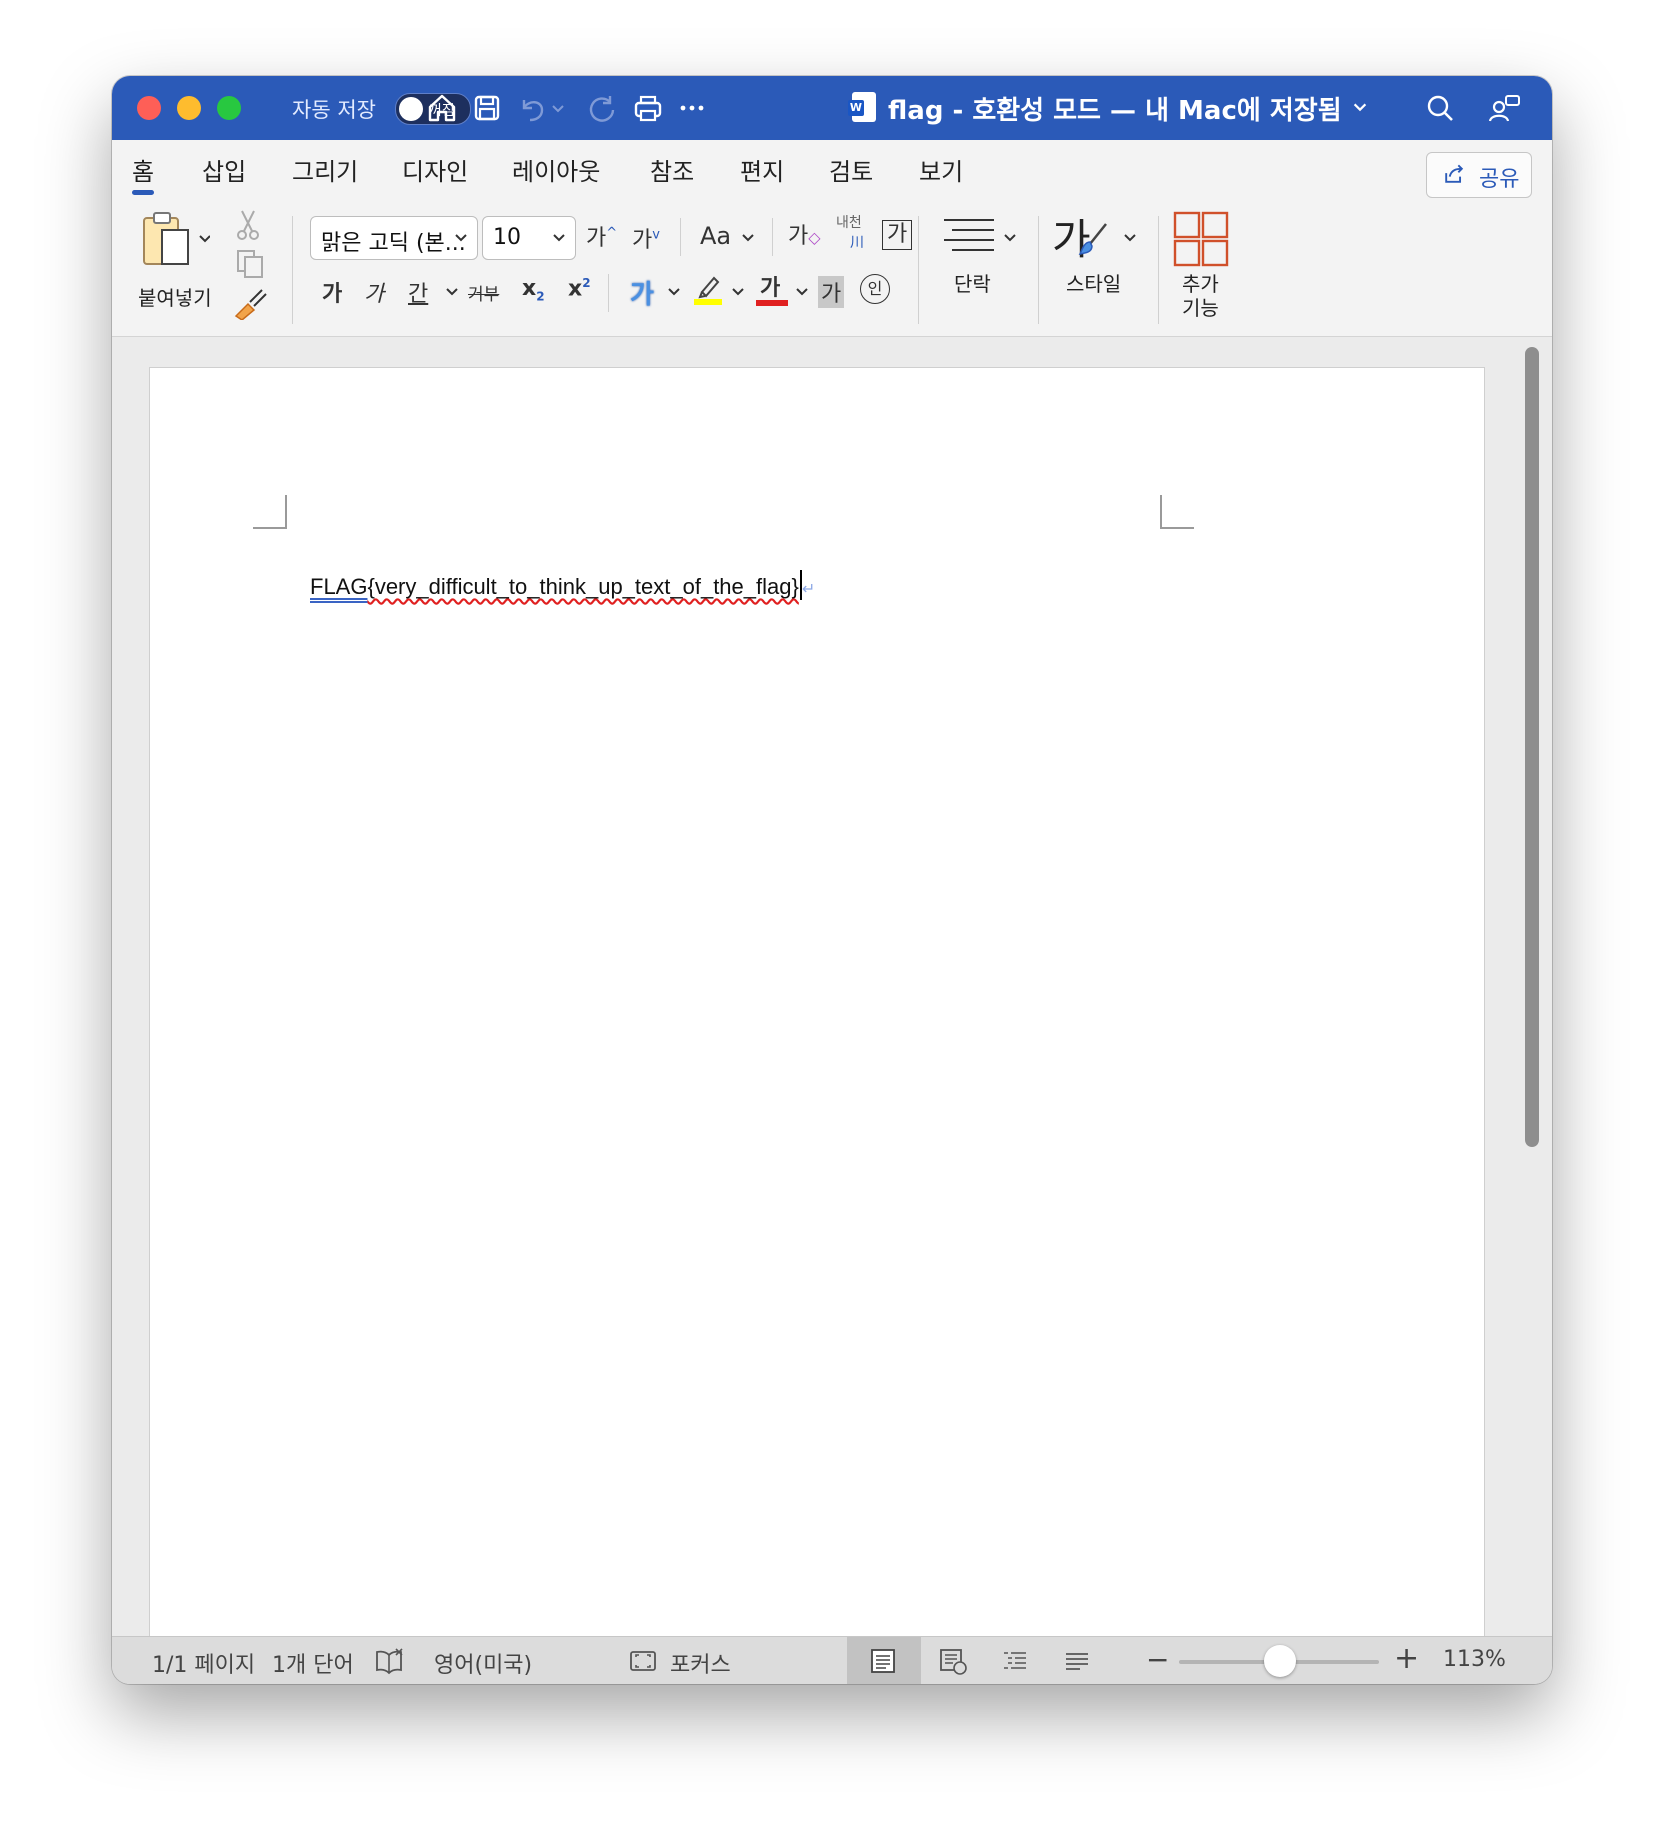 This screenshot has height=1830, width=1664. I want to click on print-layout-view-icon, so click(883, 1661).